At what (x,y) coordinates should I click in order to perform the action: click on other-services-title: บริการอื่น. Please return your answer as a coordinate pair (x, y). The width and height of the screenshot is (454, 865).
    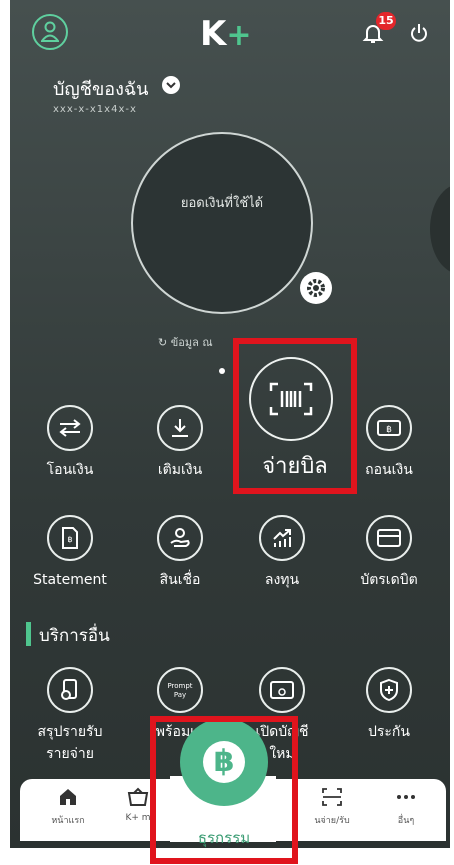
    Looking at the image, I should click on (74, 636).